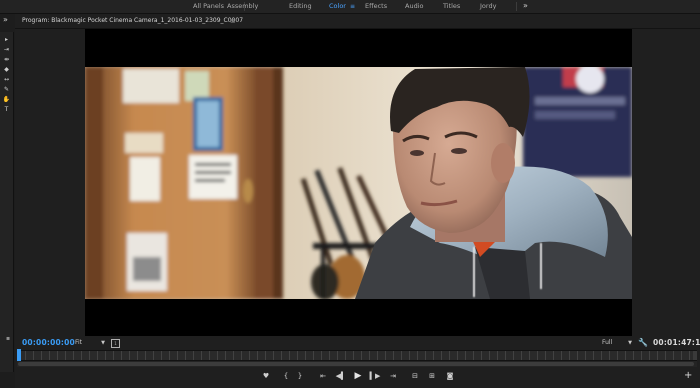 This screenshot has height=388, width=700. Describe the element at coordinates (676, 342) in the screenshot. I see `duration-timecode: 00:01:47:16` at that location.